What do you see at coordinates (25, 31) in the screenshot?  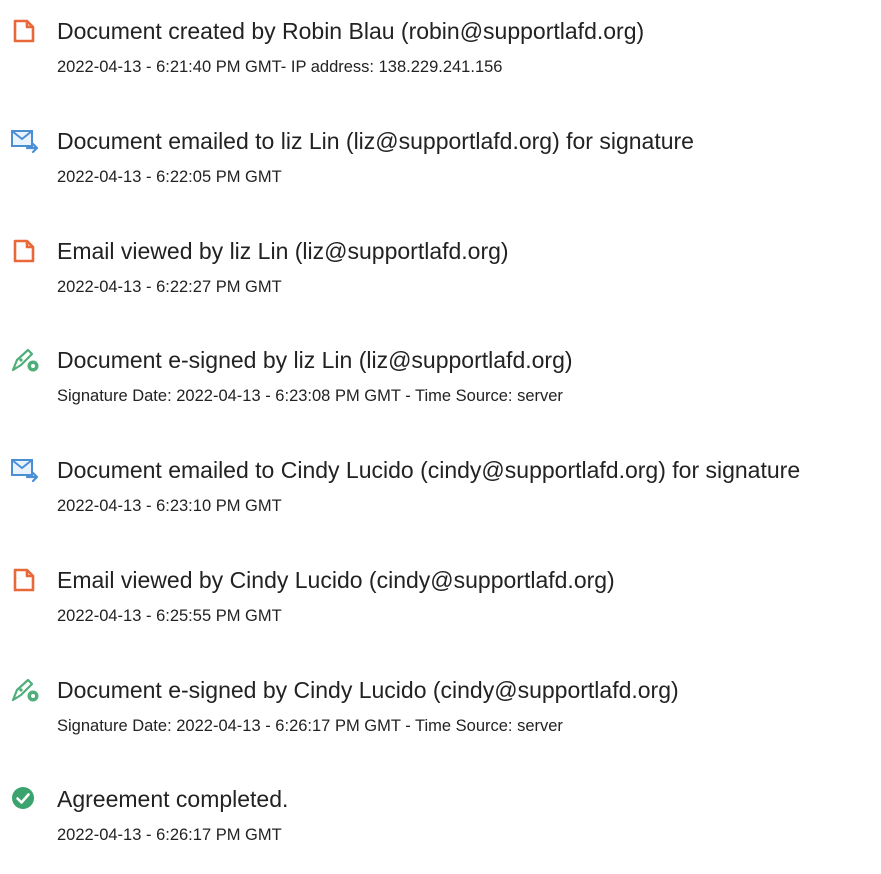 I see `document-created-icon` at bounding box center [25, 31].